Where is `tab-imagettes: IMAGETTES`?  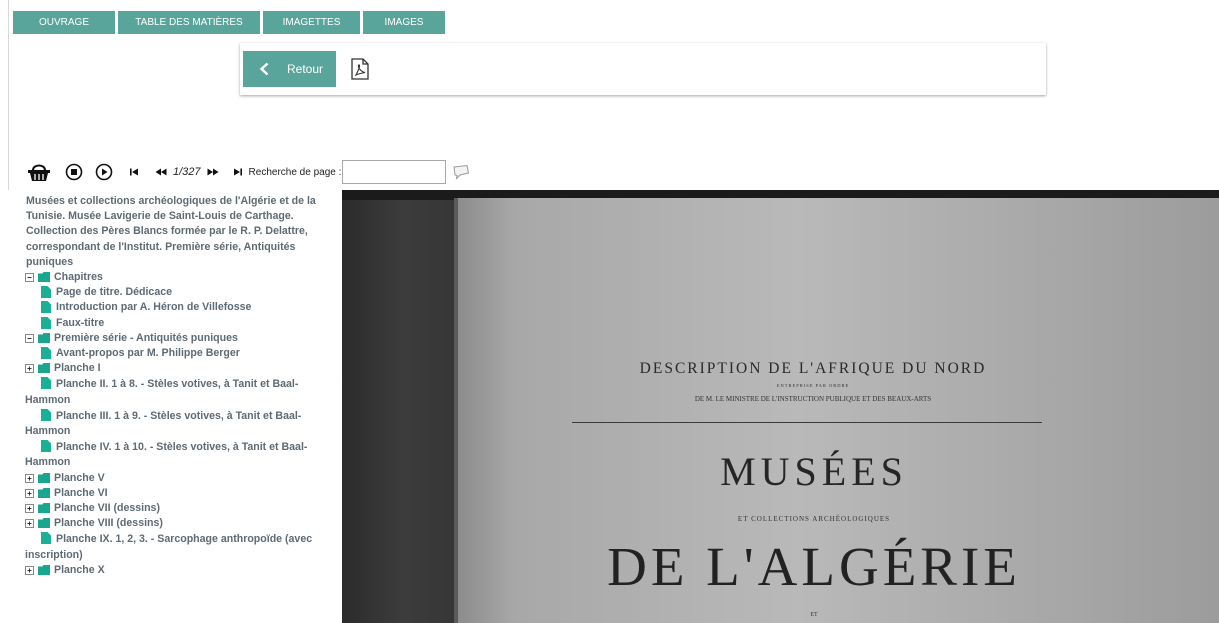
tab-imagettes: IMAGETTES is located at coordinates (311, 22).